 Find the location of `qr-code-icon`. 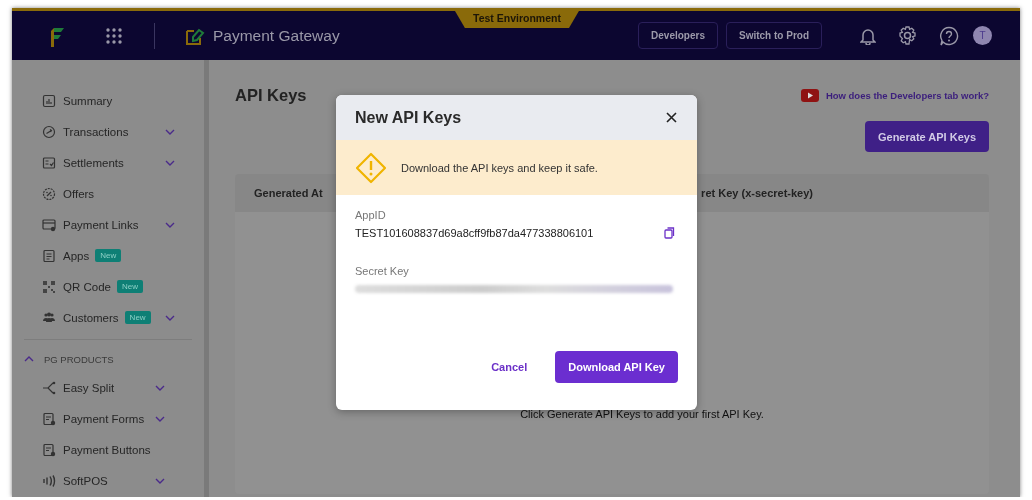

qr-code-icon is located at coordinates (49, 286).